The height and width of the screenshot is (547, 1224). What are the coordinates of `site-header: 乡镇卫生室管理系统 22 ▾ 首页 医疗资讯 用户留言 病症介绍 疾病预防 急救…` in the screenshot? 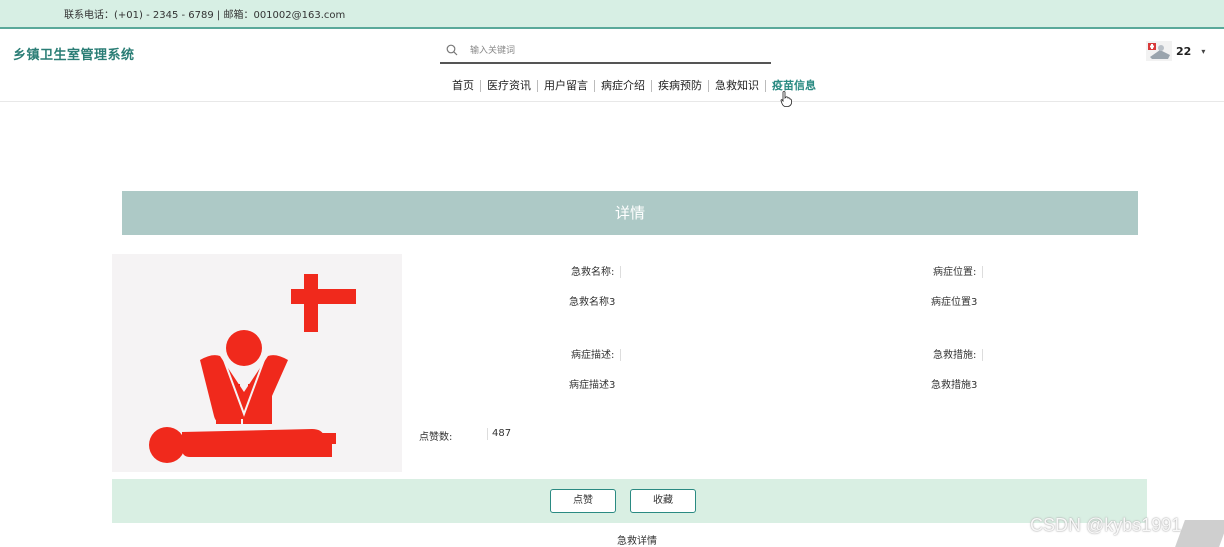 It's located at (612, 66).